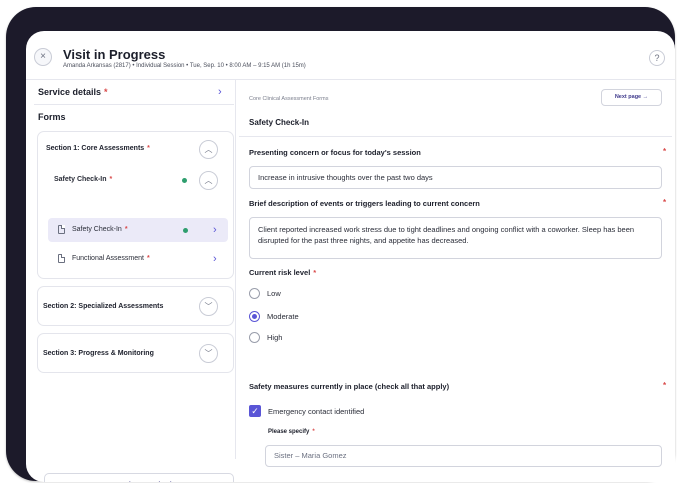 Image resolution: width=677 pixels, height=483 pixels. I want to click on forms-heading: Forms, so click(52, 117).